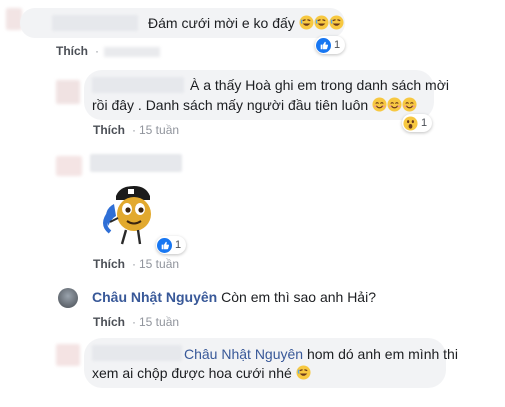 The width and height of the screenshot is (505, 407). Describe the element at coordinates (321, 354) in the screenshot. I see `comment-text-line-1: Châu Nhật Nguyên hom dó anh em mình thi` at that location.